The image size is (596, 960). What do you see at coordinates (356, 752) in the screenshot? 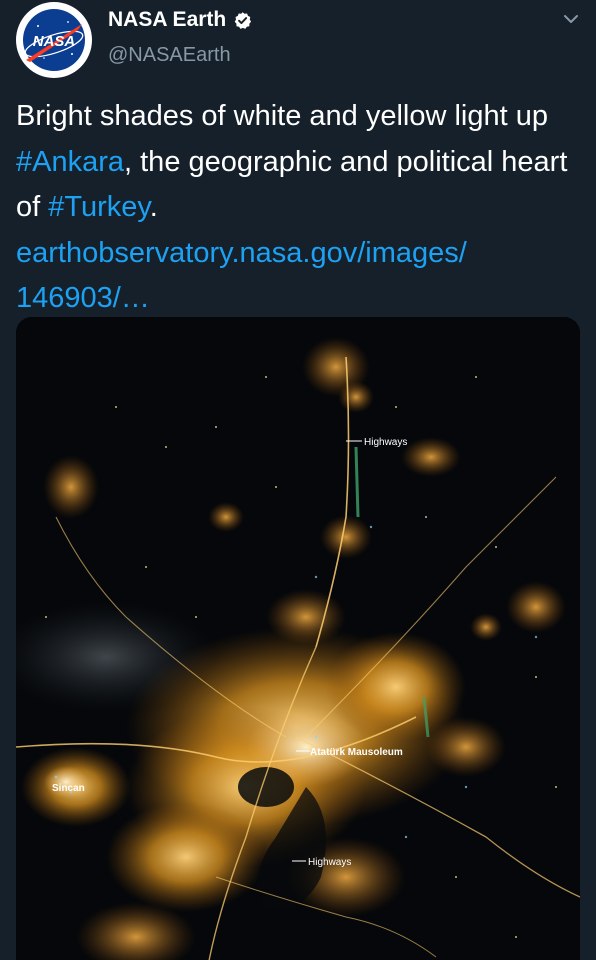
I see `label-ataturk-mausoleum: Atatürk Mausoleum` at bounding box center [356, 752].